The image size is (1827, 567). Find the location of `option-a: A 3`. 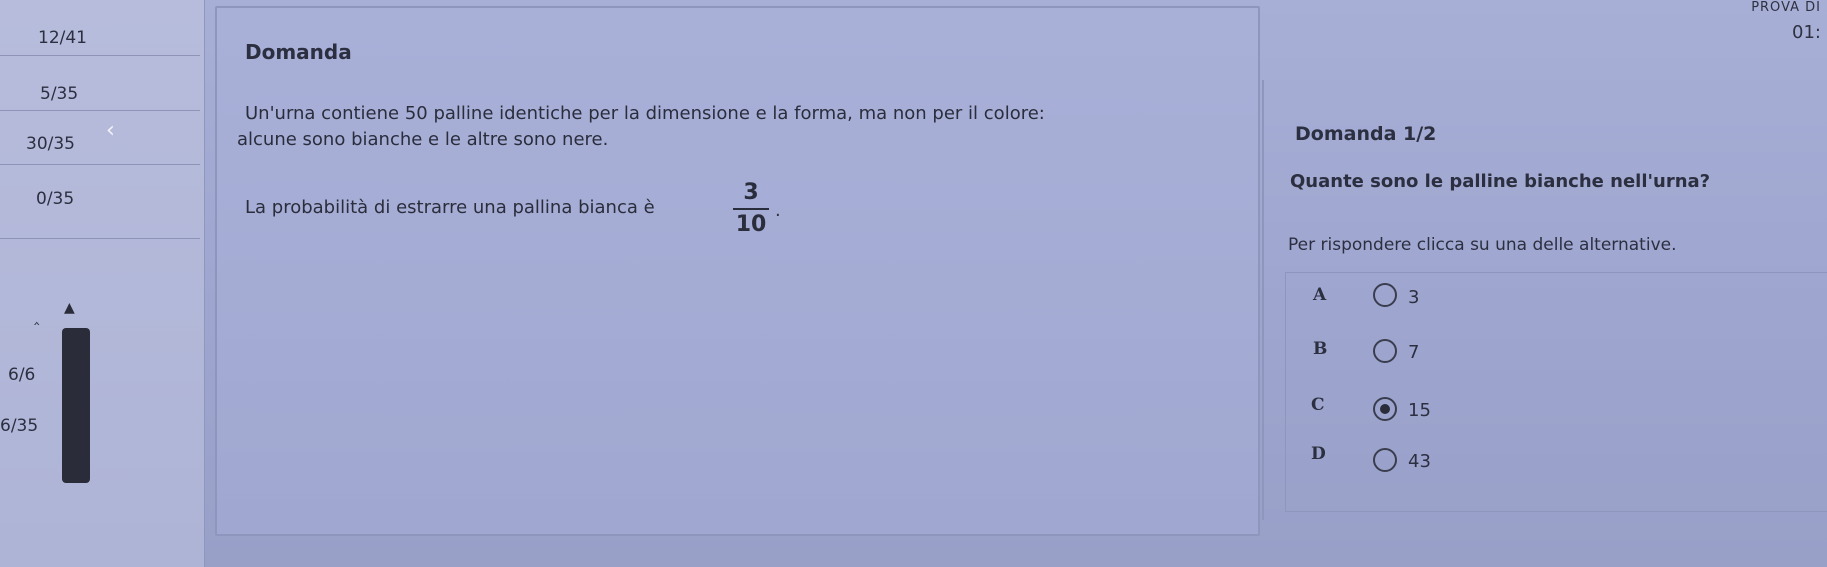

option-a: A 3 is located at coordinates (1556, 304).